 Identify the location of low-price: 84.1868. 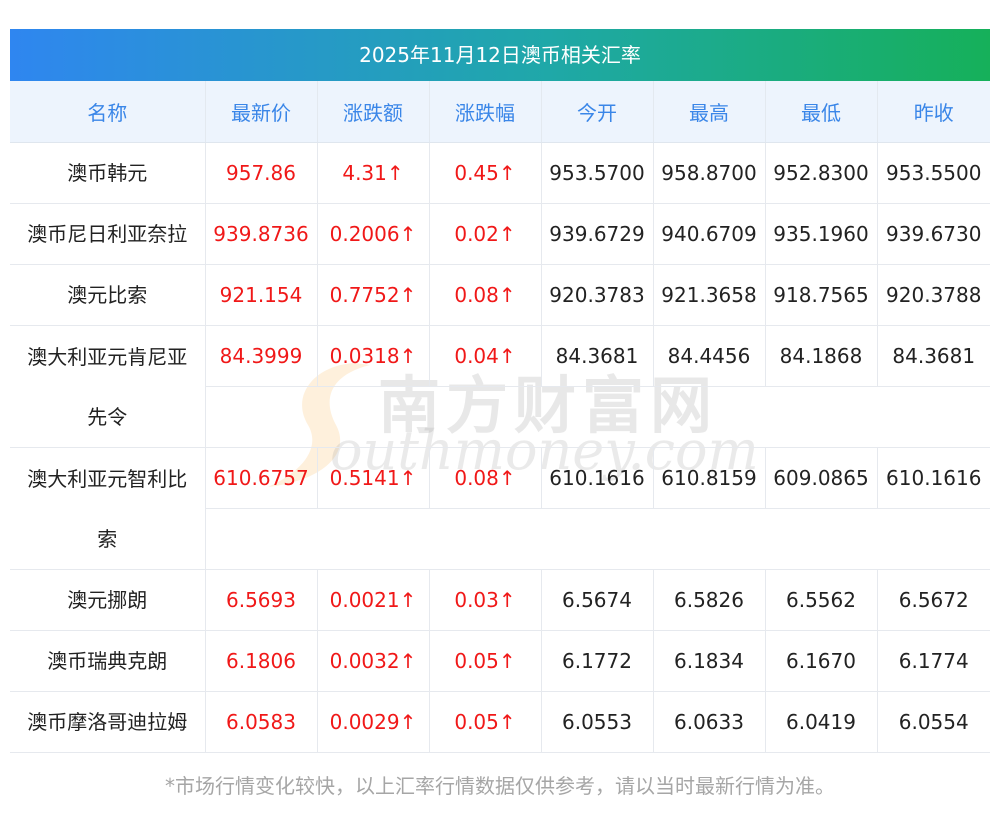
(821, 356).